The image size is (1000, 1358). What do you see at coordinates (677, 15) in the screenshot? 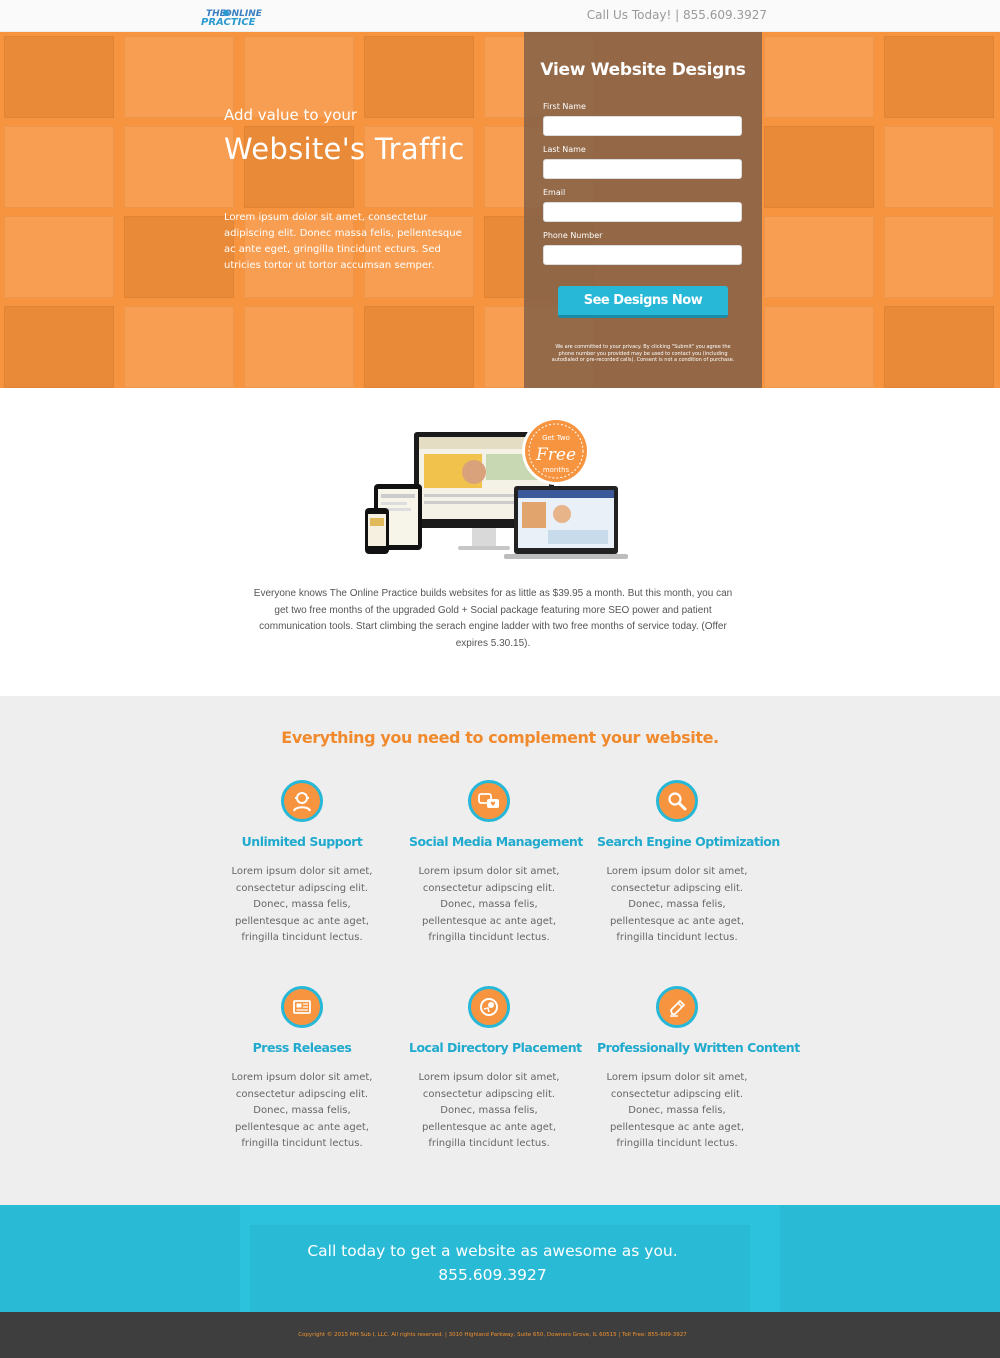
I see `call-us-text: Call Us Today! | 855.609.3927` at bounding box center [677, 15].